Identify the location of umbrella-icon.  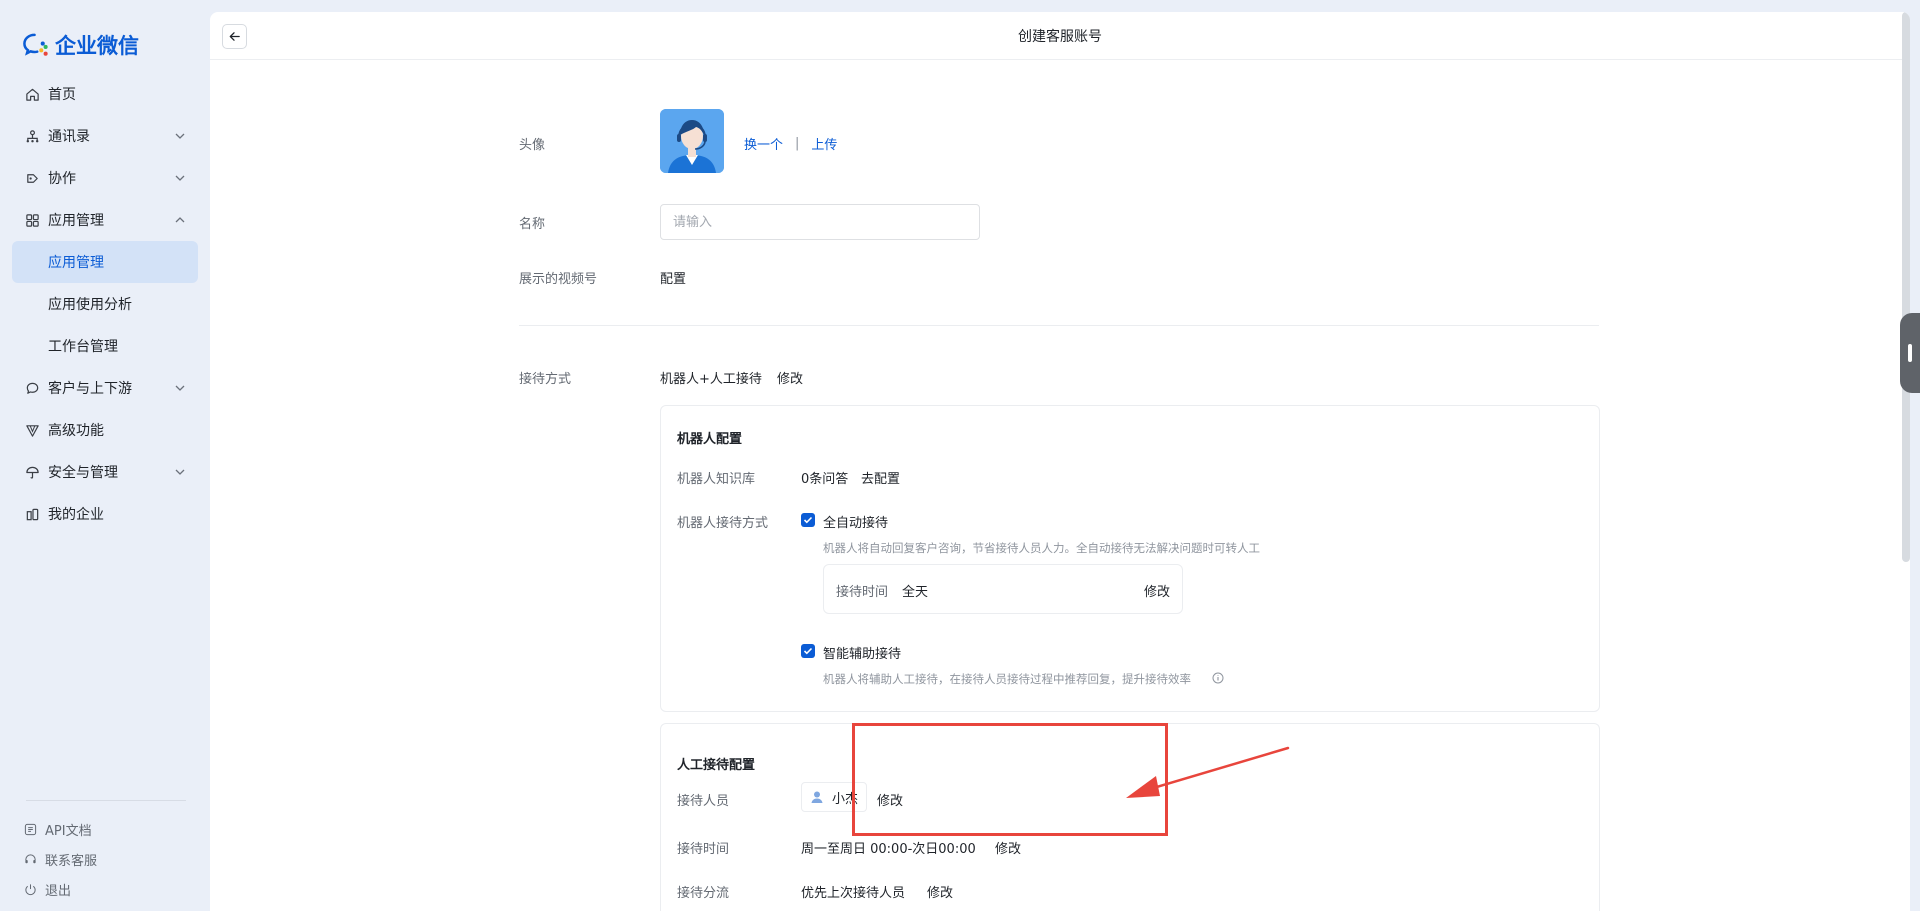
(32, 472).